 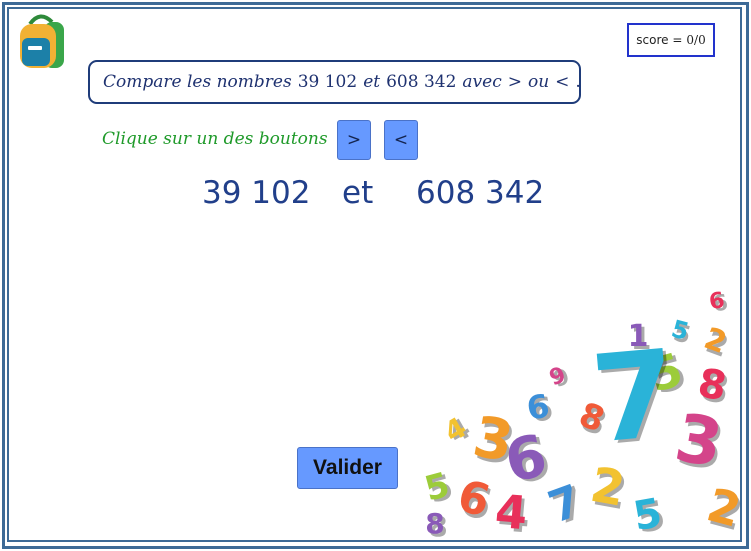 I want to click on decoration-digit: 5, so click(x=437, y=487).